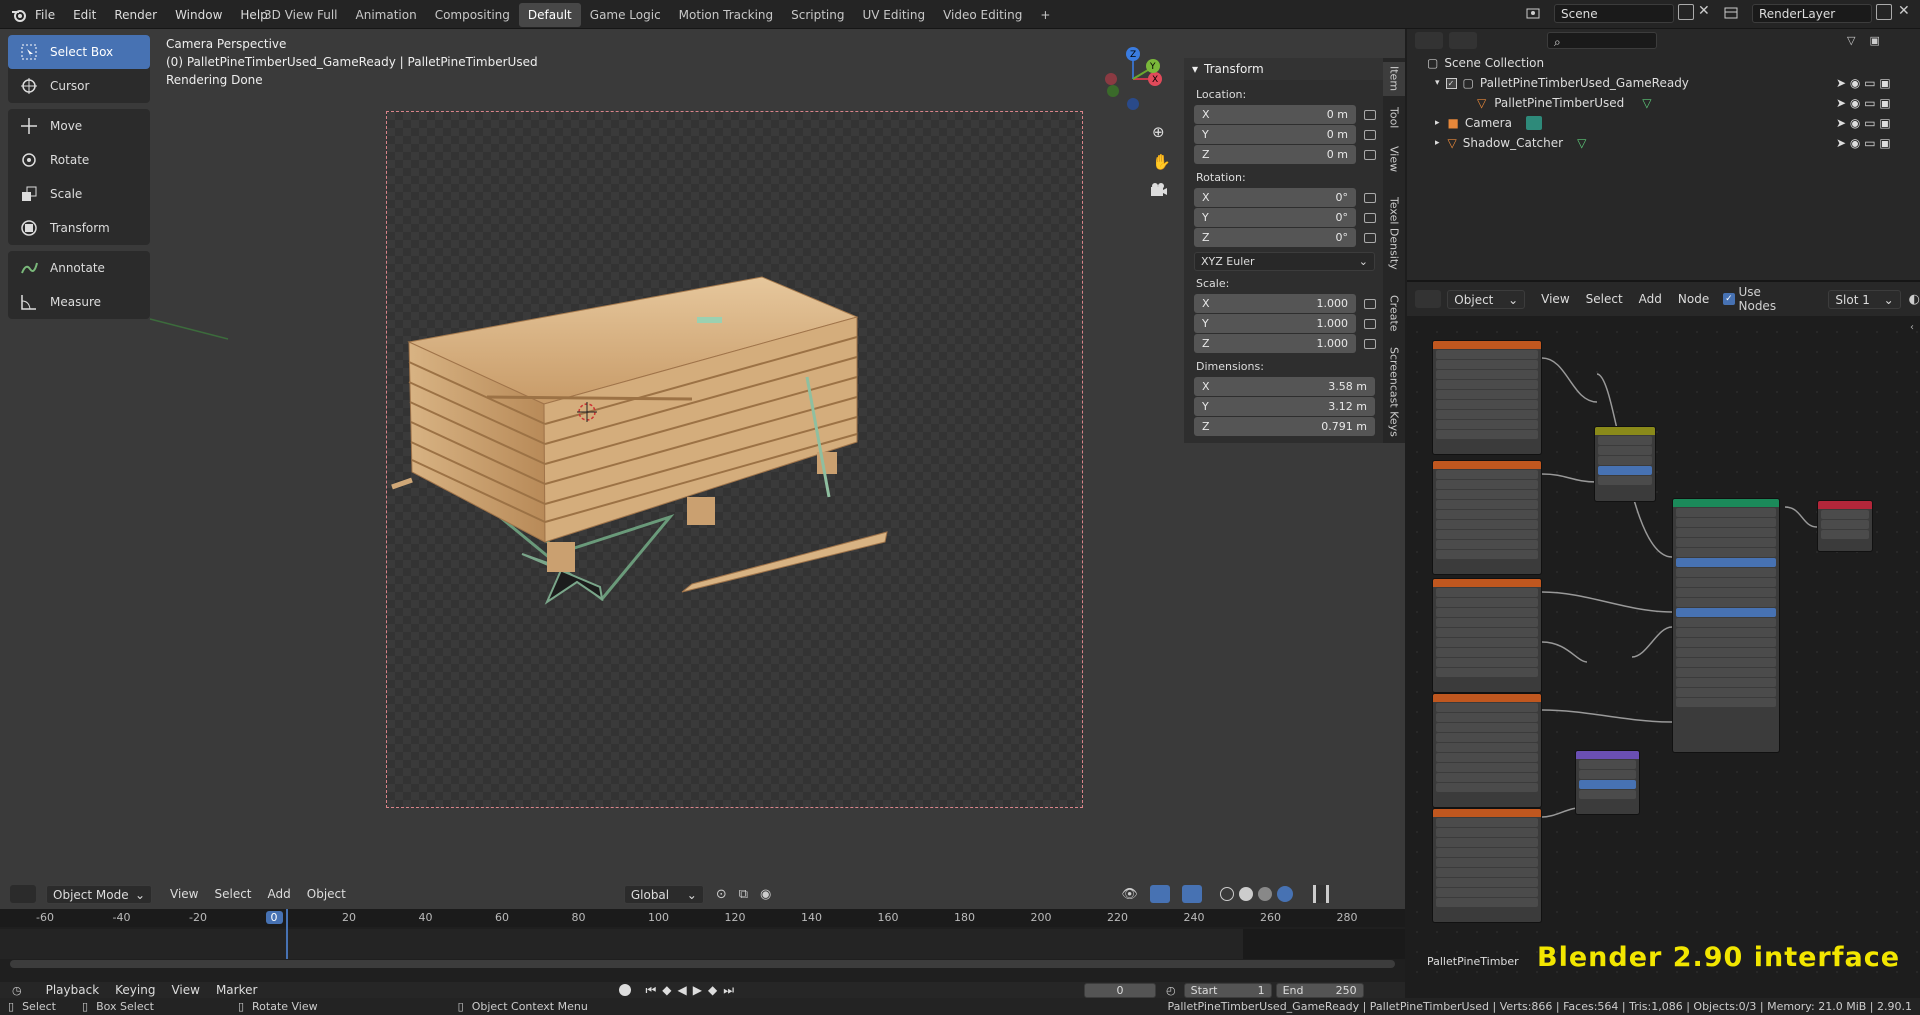 The image size is (1920, 1015). I want to click on node-roughness-texture, so click(1487, 635).